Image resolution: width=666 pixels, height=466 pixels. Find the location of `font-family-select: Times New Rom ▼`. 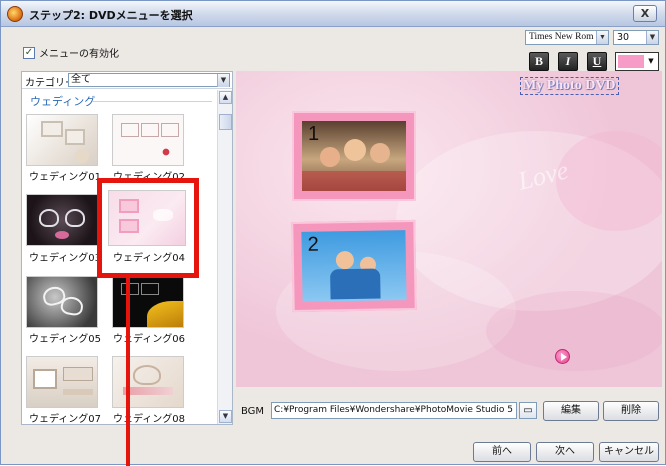

font-family-select: Times New Rom ▼ is located at coordinates (567, 37).